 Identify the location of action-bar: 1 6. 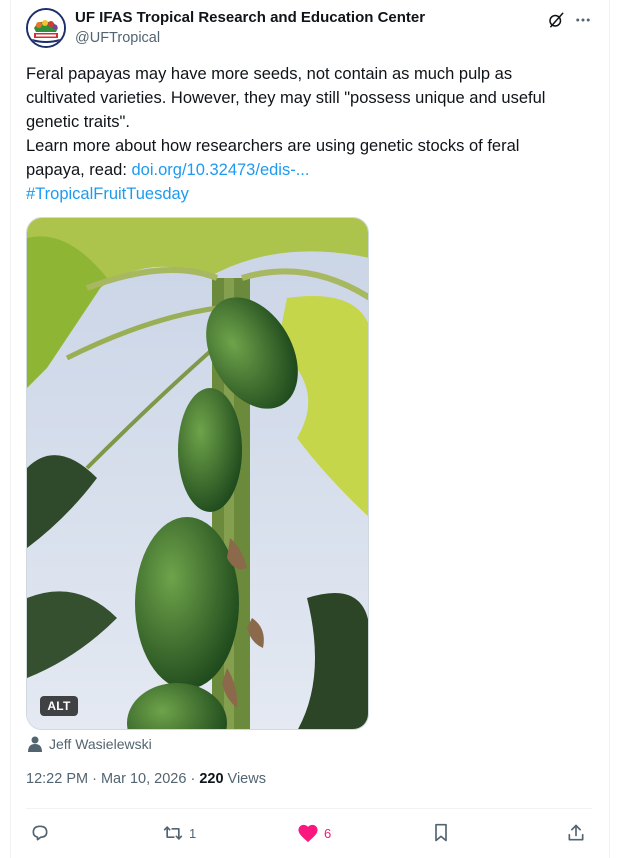
(309, 833).